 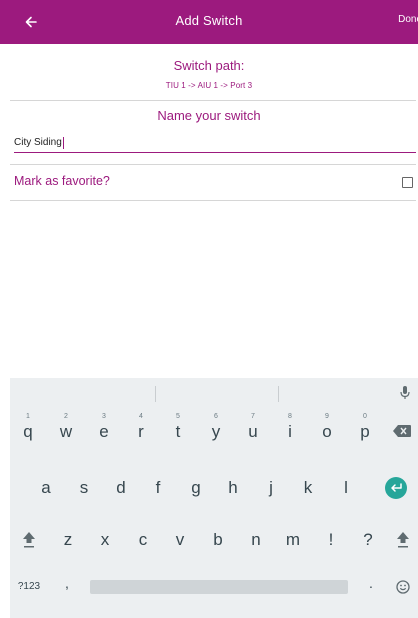 What do you see at coordinates (28, 428) in the screenshot?
I see `key-q: 1 q` at bounding box center [28, 428].